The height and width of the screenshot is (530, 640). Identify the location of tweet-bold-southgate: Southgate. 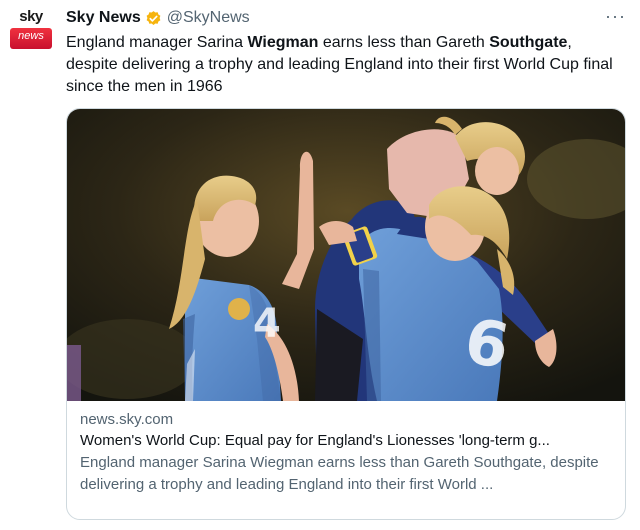
(528, 42).